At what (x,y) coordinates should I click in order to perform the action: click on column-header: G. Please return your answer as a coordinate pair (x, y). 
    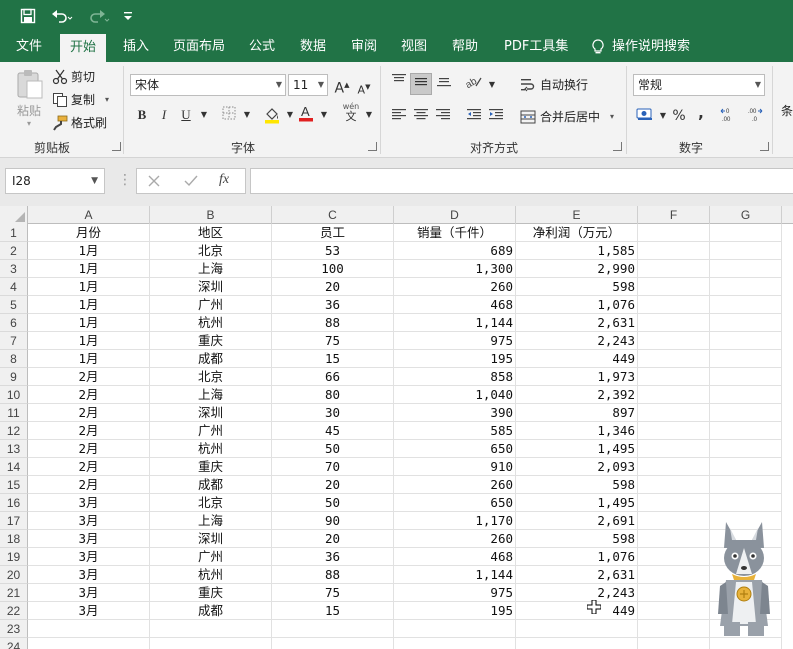
    Looking at the image, I should click on (746, 215).